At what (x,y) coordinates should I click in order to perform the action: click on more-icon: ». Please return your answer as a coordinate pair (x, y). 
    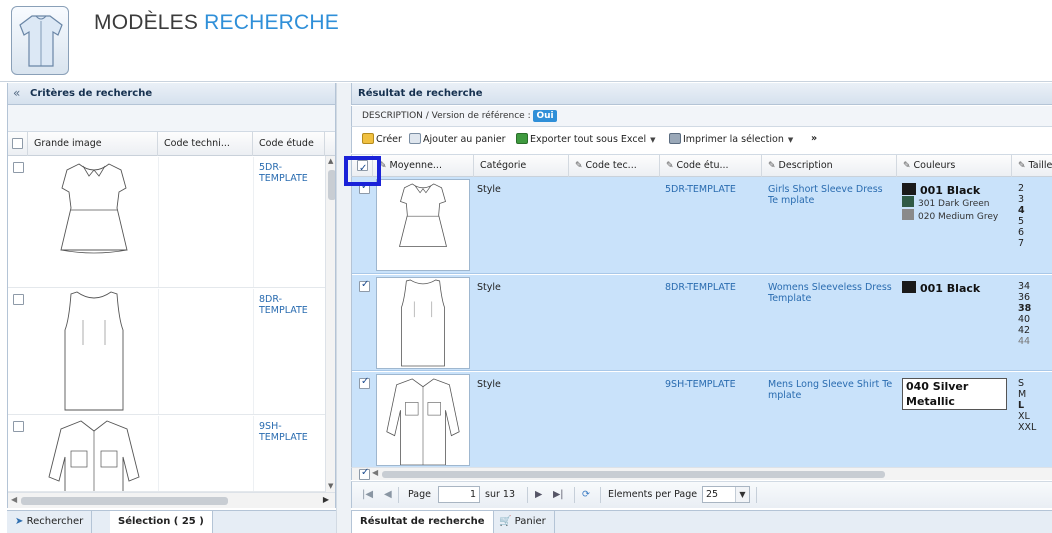
    Looking at the image, I should click on (814, 138).